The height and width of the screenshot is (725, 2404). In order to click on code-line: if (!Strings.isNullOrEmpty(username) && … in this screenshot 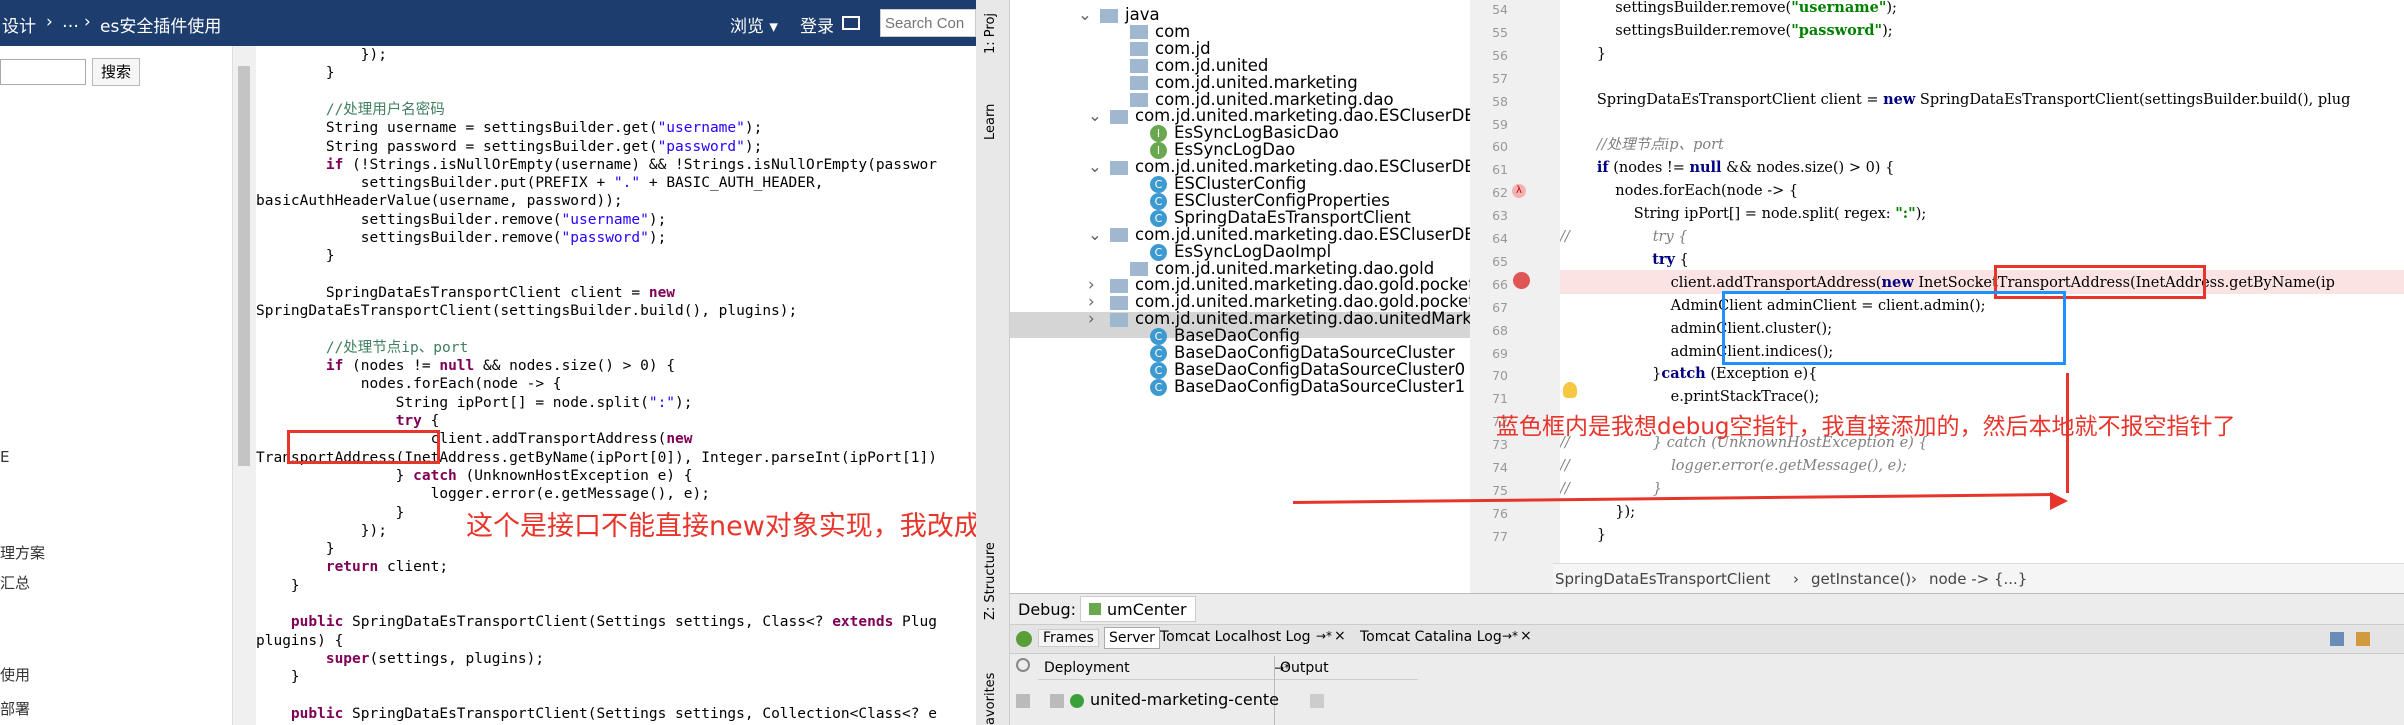, I will do `click(631, 164)`.